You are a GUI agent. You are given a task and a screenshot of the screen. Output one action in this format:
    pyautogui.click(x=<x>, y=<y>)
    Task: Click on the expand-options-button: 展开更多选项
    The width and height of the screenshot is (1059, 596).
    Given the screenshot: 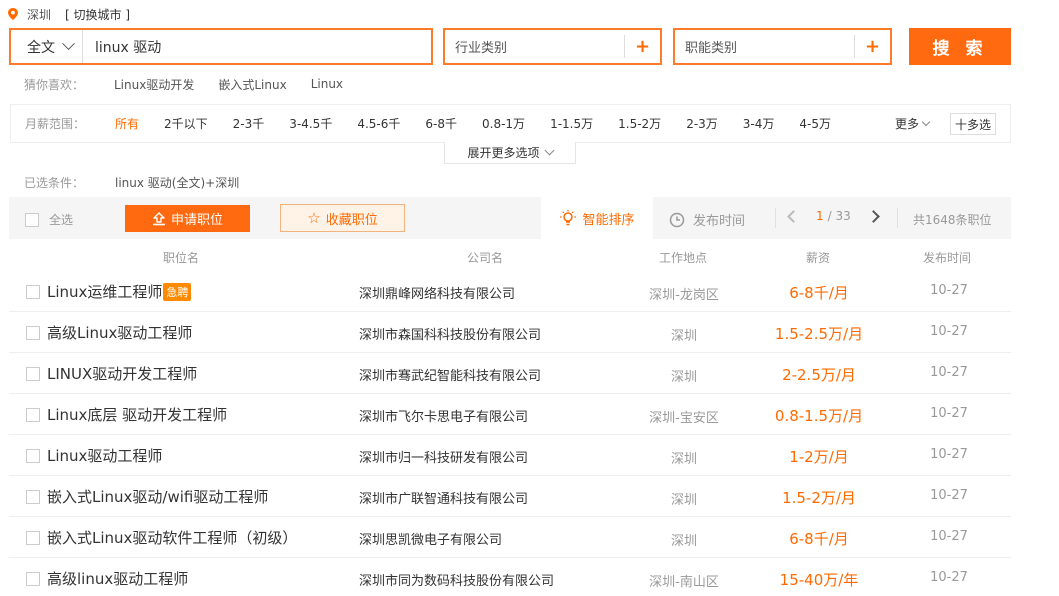 What is the action you would take?
    pyautogui.click(x=510, y=153)
    